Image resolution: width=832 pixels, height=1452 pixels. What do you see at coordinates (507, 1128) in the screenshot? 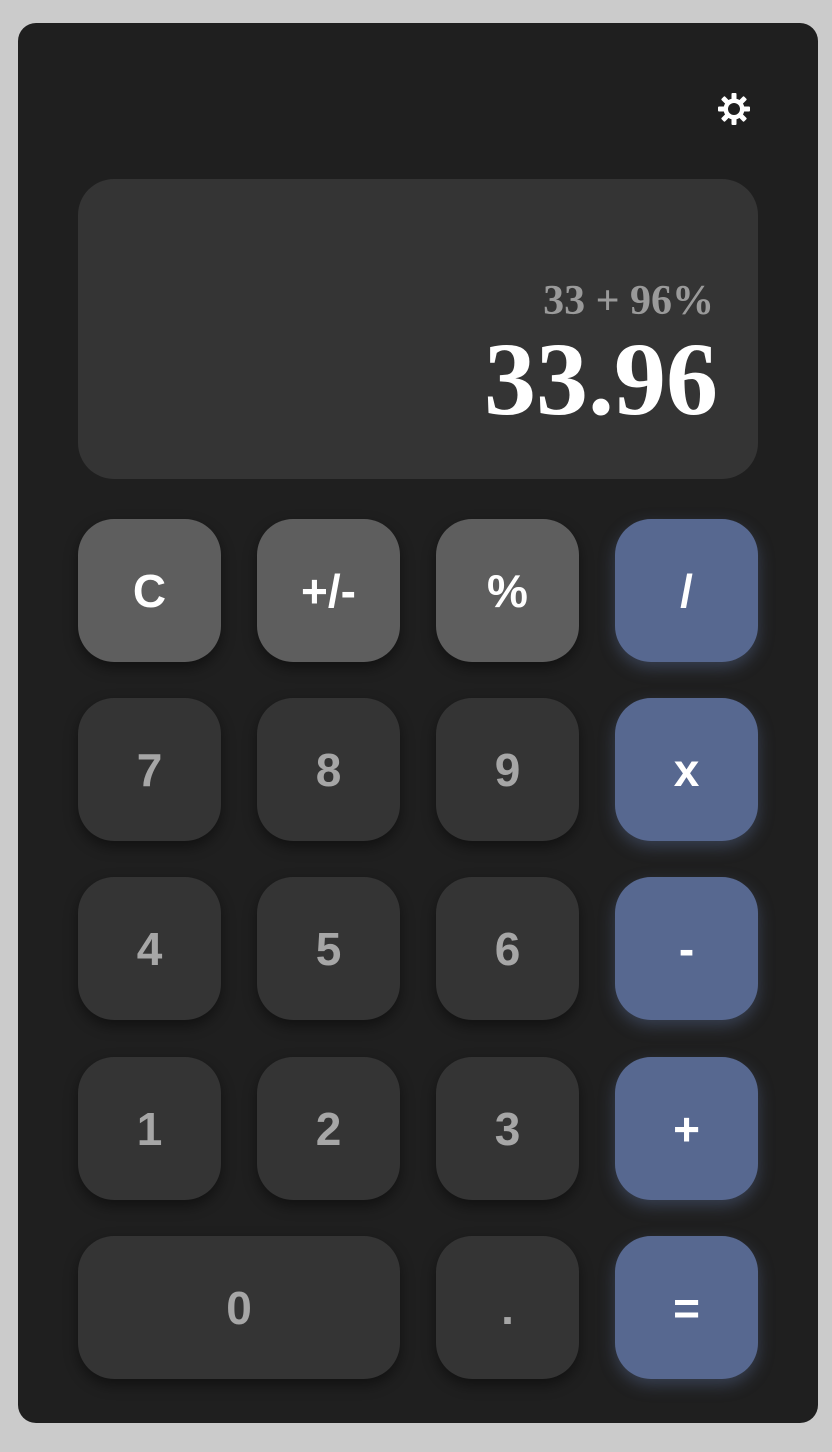
I see `digit-3-button: 3` at bounding box center [507, 1128].